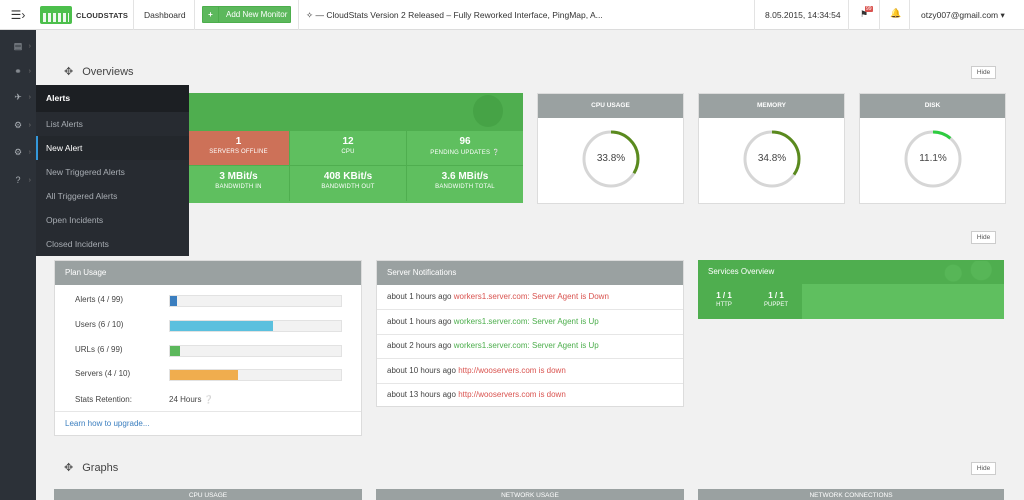 The height and width of the screenshot is (500, 1024). I want to click on notification-time: about 2 hours ago, so click(419, 345).